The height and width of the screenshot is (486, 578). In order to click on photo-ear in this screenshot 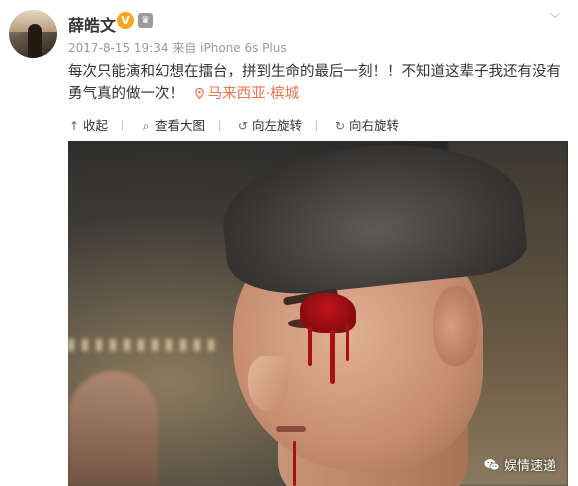, I will do `click(455, 326)`.